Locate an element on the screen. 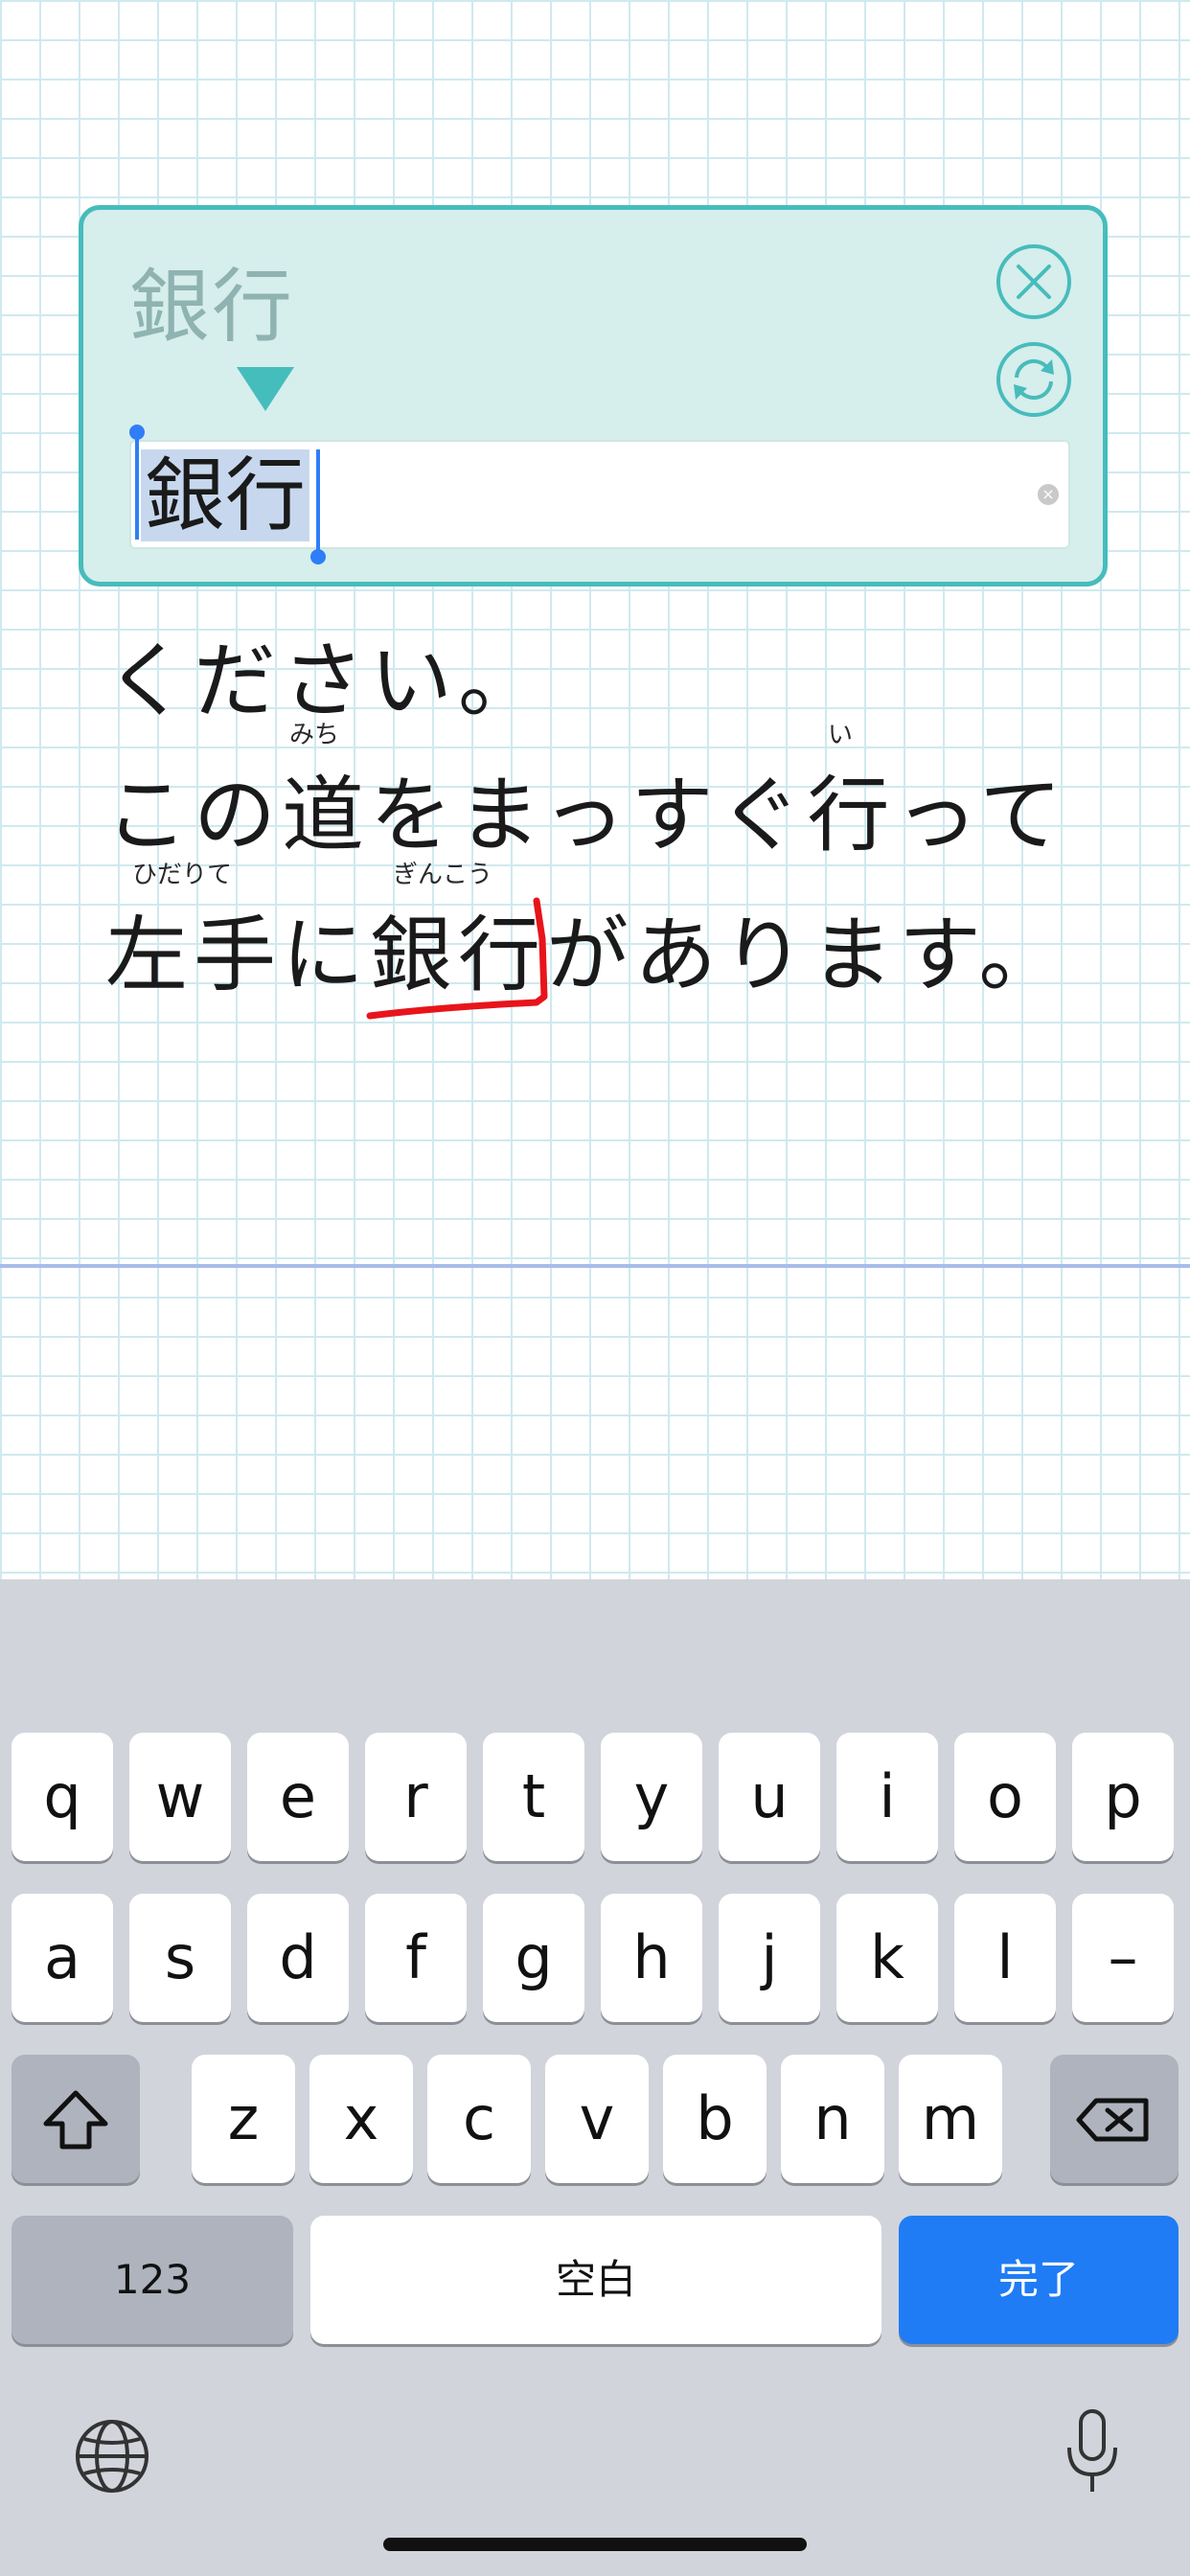 Image resolution: width=1190 pixels, height=2576 pixels. key-l: l is located at coordinates (1005, 1958).